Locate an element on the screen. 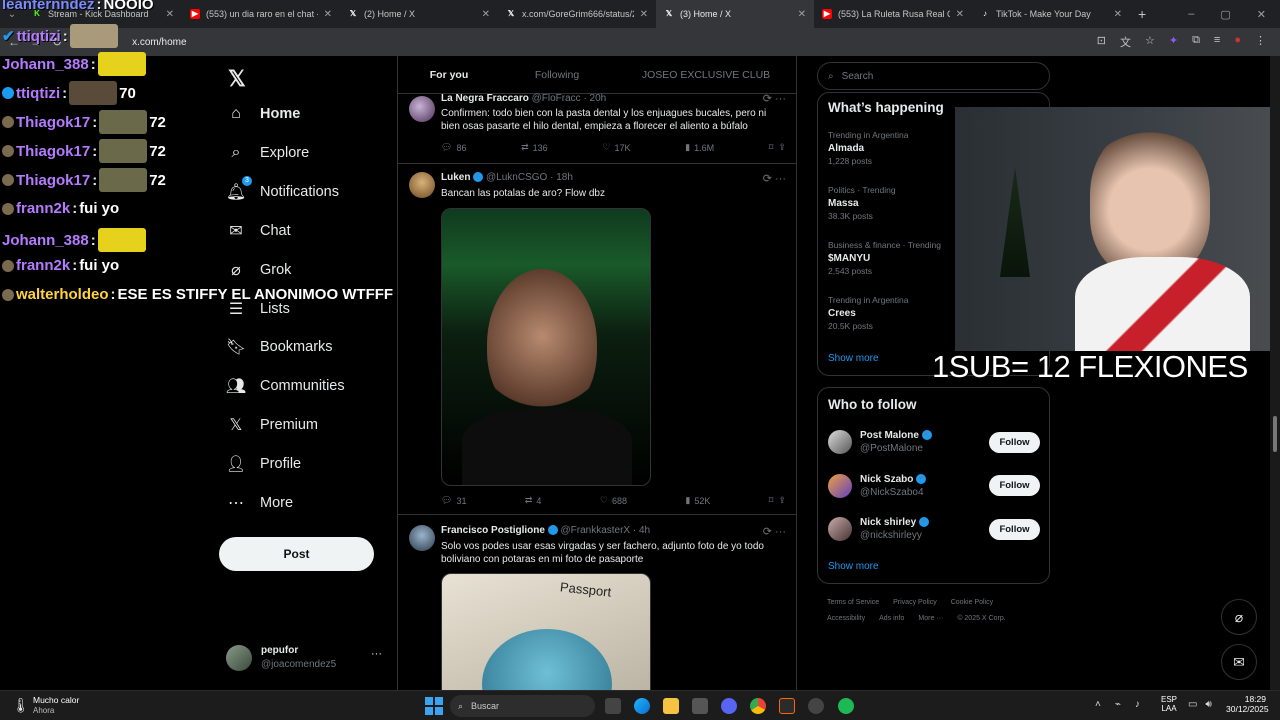 The height and width of the screenshot is (720, 1280). sidebar-item-more: ⋯ More is located at coordinates (259, 503).